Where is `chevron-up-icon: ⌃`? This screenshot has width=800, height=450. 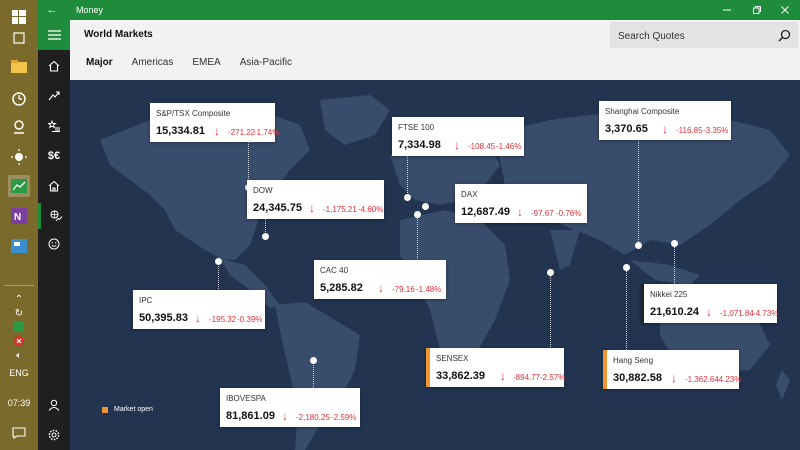 chevron-up-icon: ⌃ is located at coordinates (19, 299).